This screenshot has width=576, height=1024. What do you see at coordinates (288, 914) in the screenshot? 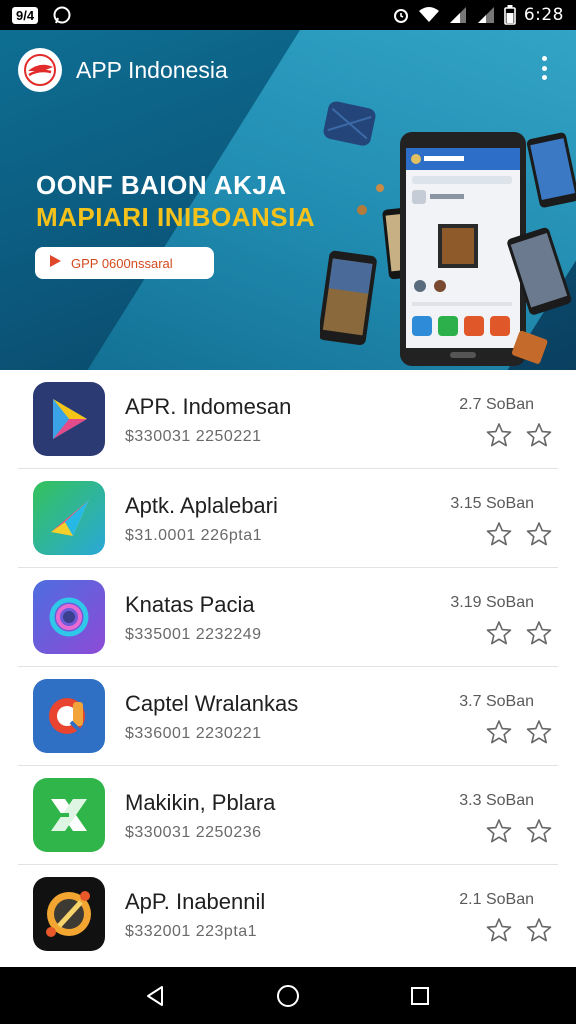
I see `list-item: ApP. Inabennil $332001 223pta1 2.1 SoBan` at bounding box center [288, 914].